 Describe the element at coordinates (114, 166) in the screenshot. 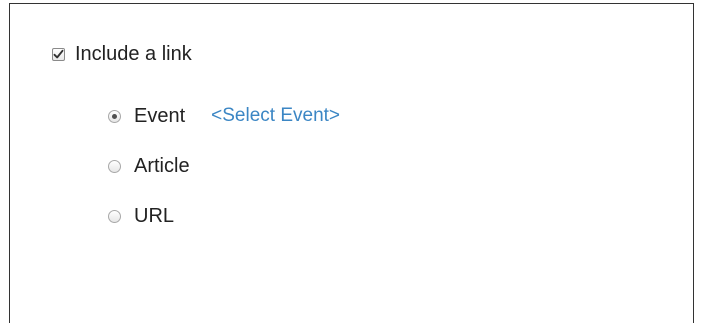

I see `article-radio` at that location.